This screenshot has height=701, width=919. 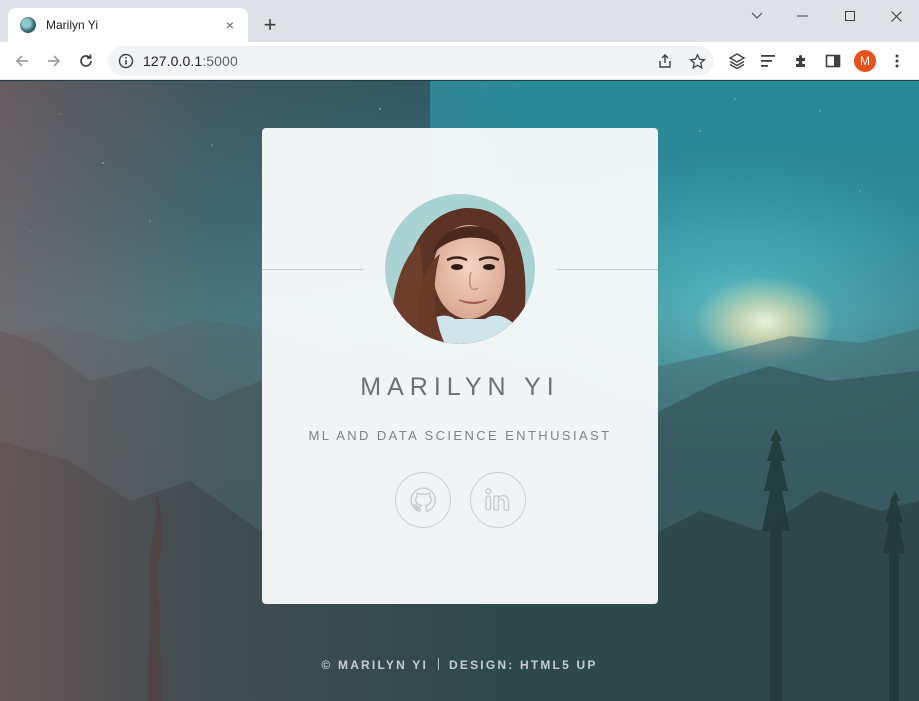 I want to click on tab-strip: Marilyn Yi × +, so click(x=459, y=21).